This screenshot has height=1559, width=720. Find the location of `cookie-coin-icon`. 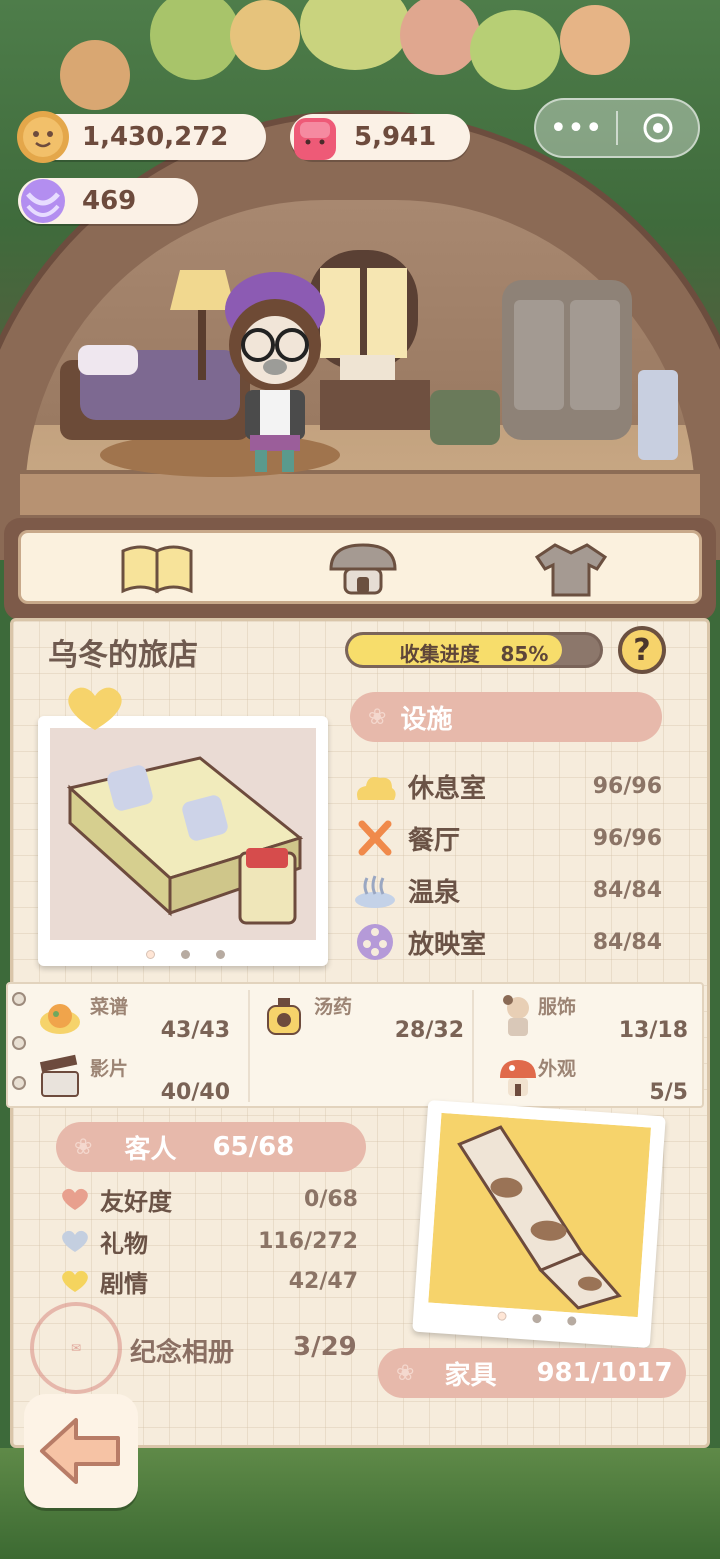

cookie-coin-icon is located at coordinates (43, 137).